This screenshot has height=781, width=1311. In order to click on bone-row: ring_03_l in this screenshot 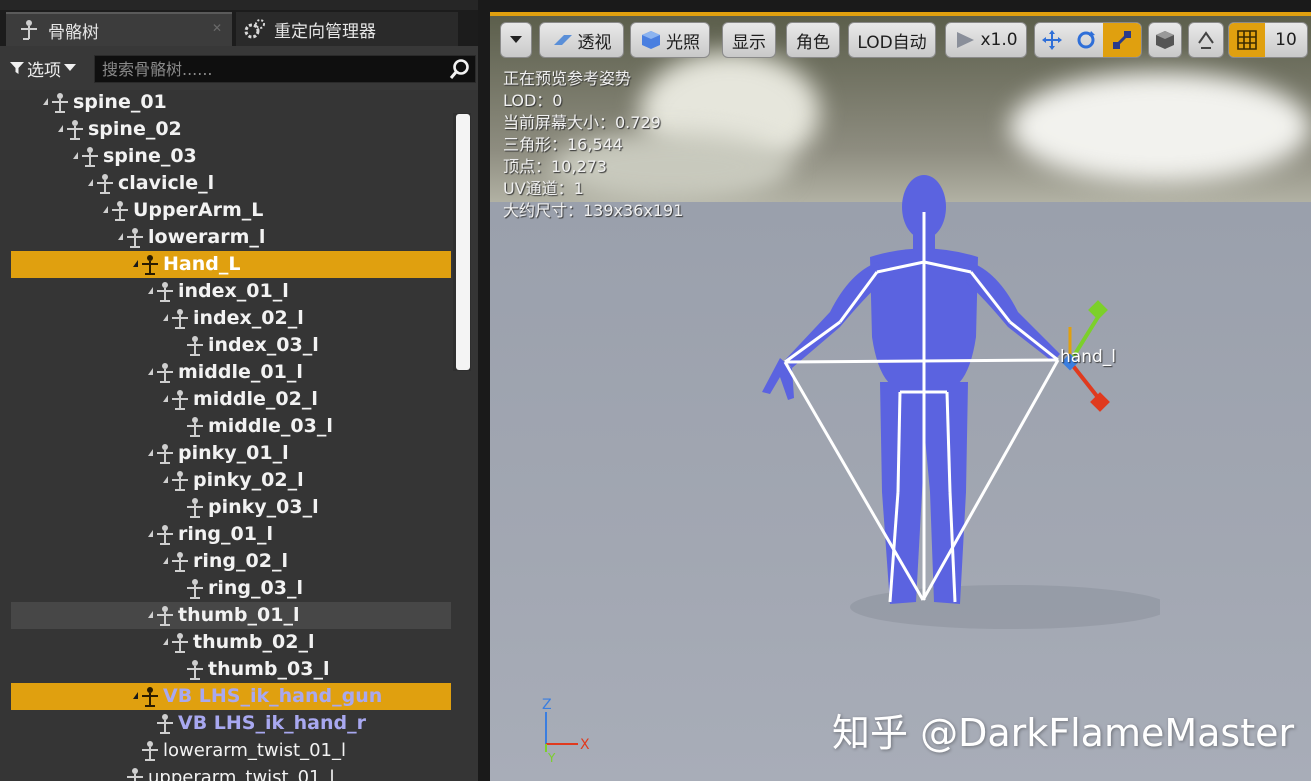, I will do `click(231, 588)`.